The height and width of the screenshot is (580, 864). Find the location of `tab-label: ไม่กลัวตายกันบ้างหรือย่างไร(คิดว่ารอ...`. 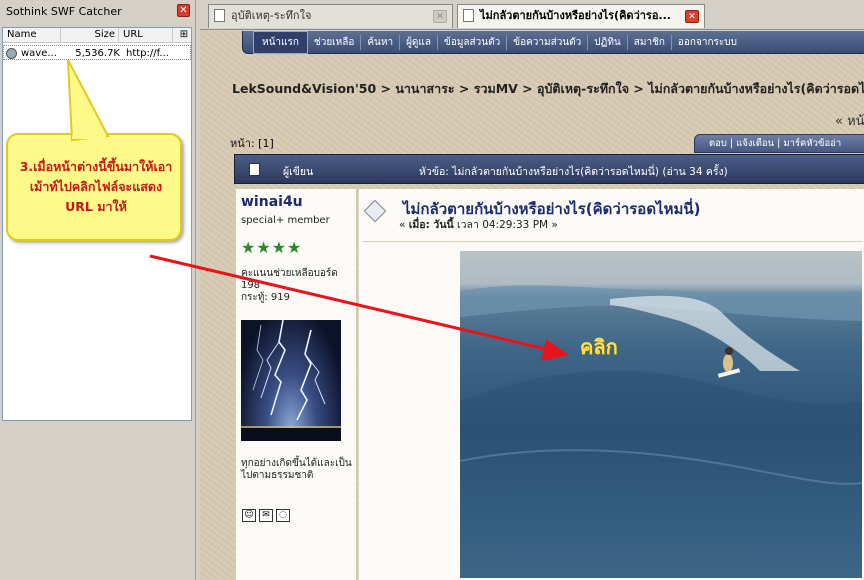

tab-label: ไม่กลัวตายกันบ้างหรือย่างไร(คิดว่ารอ... is located at coordinates (575, 15).